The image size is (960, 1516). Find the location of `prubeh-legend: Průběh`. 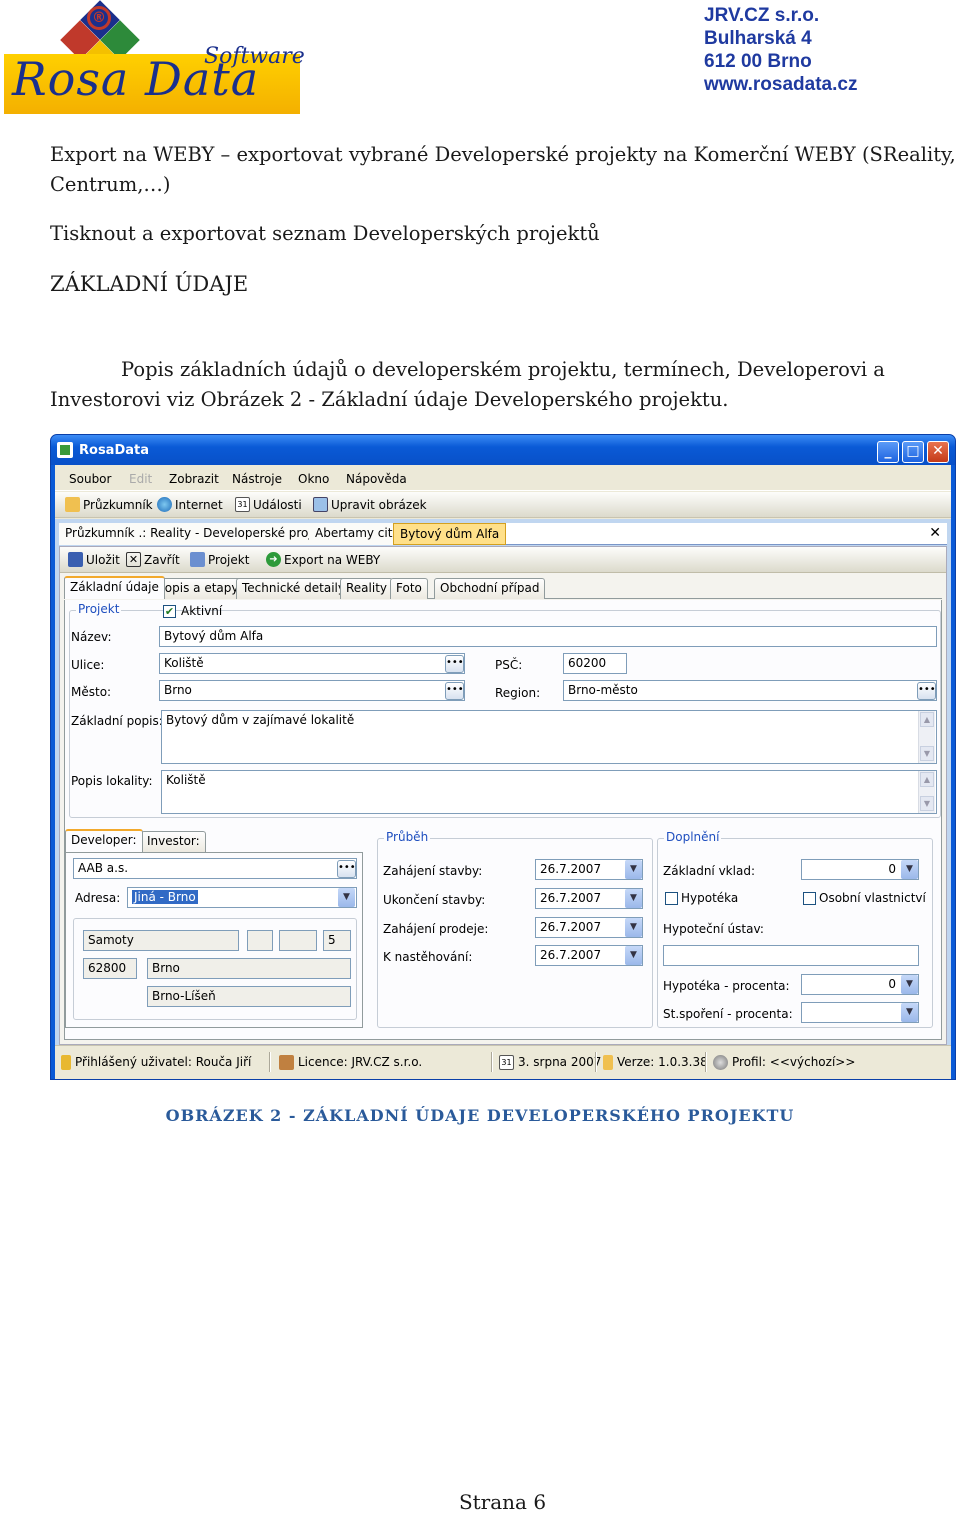

prubeh-legend: Průběh is located at coordinates (407, 837).